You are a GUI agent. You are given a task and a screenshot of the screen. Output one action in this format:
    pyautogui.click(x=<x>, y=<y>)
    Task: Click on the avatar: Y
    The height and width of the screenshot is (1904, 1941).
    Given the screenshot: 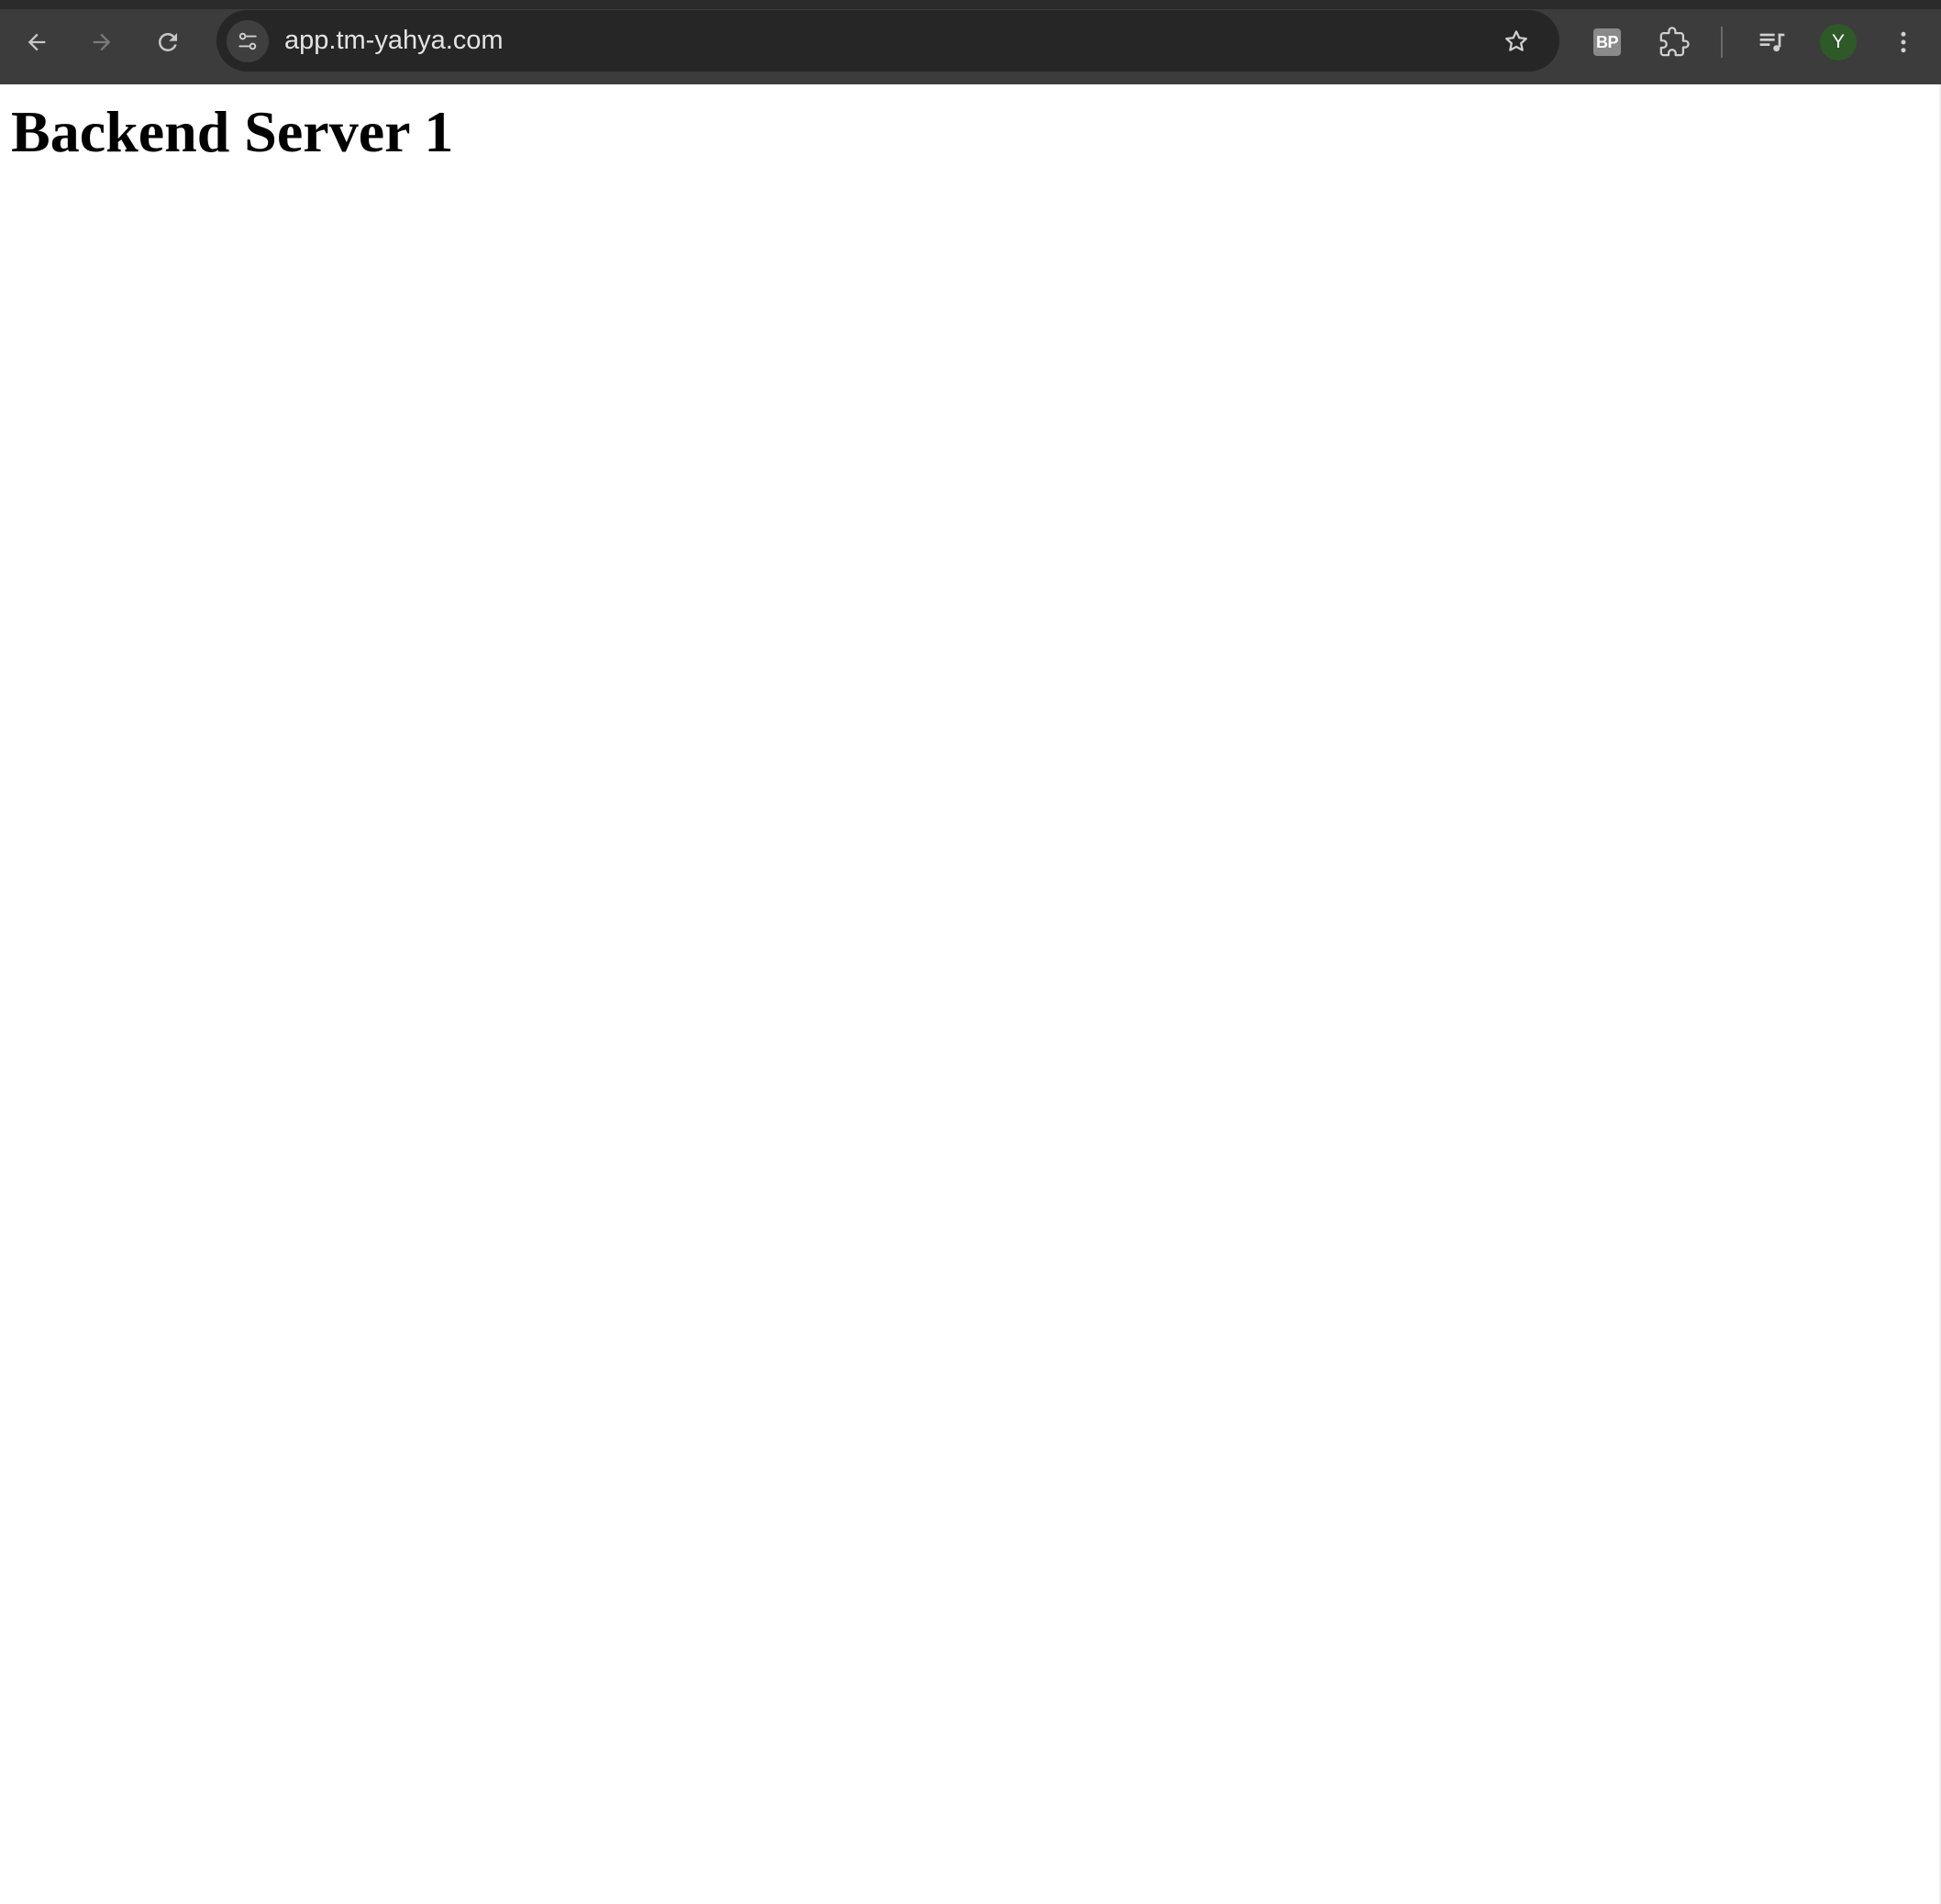 What is the action you would take?
    pyautogui.click(x=1839, y=42)
    